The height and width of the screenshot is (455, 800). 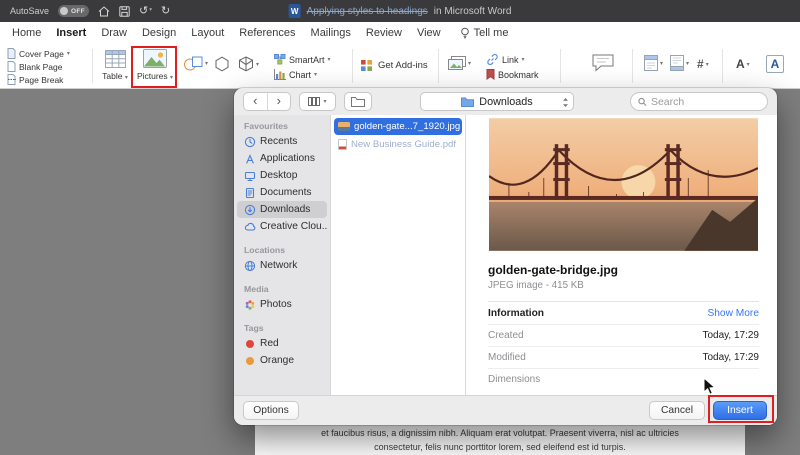 What do you see at coordinates (331, 33) in the screenshot?
I see `tab-mailings: Mailings` at bounding box center [331, 33].